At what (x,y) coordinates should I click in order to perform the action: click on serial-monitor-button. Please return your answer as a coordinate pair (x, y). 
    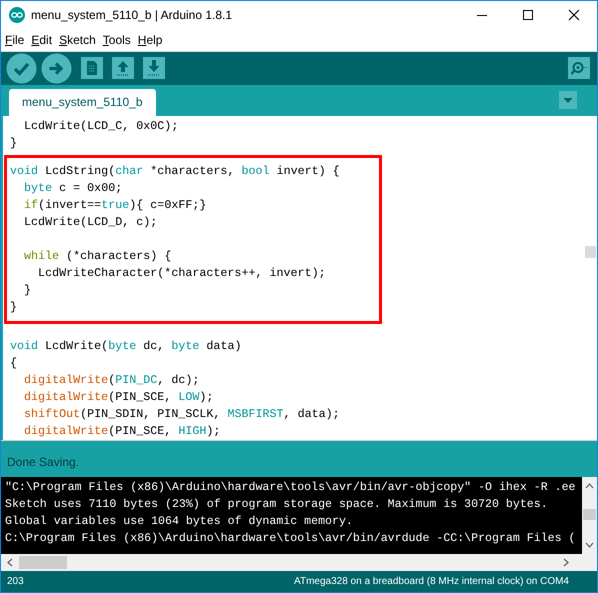
    Looking at the image, I should click on (579, 68).